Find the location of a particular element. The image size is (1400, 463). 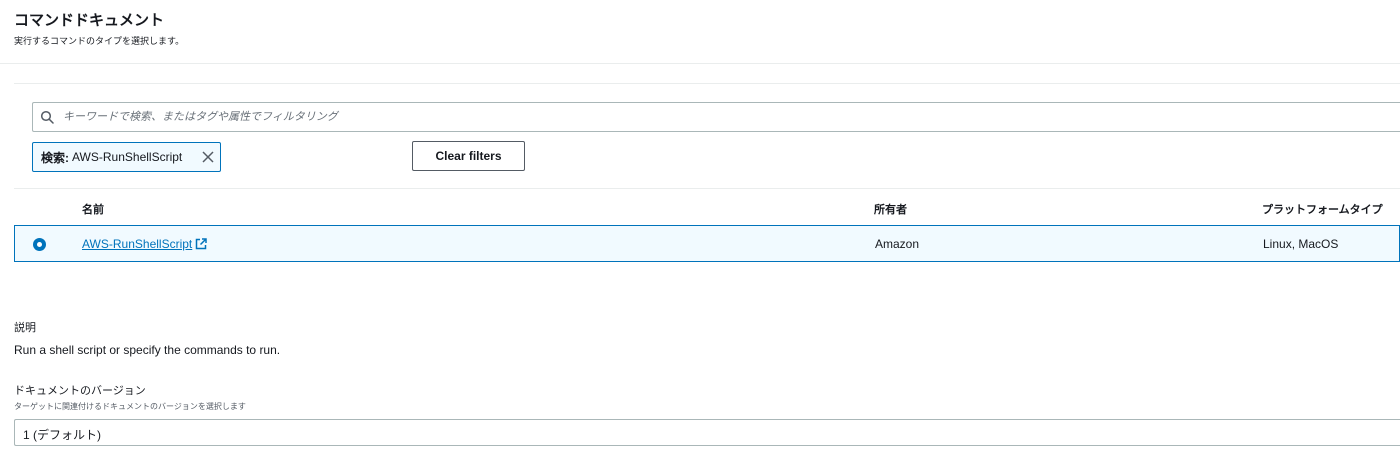

table-row: AWS-RunShellScript Amazon Linux, MacOS is located at coordinates (707, 243).